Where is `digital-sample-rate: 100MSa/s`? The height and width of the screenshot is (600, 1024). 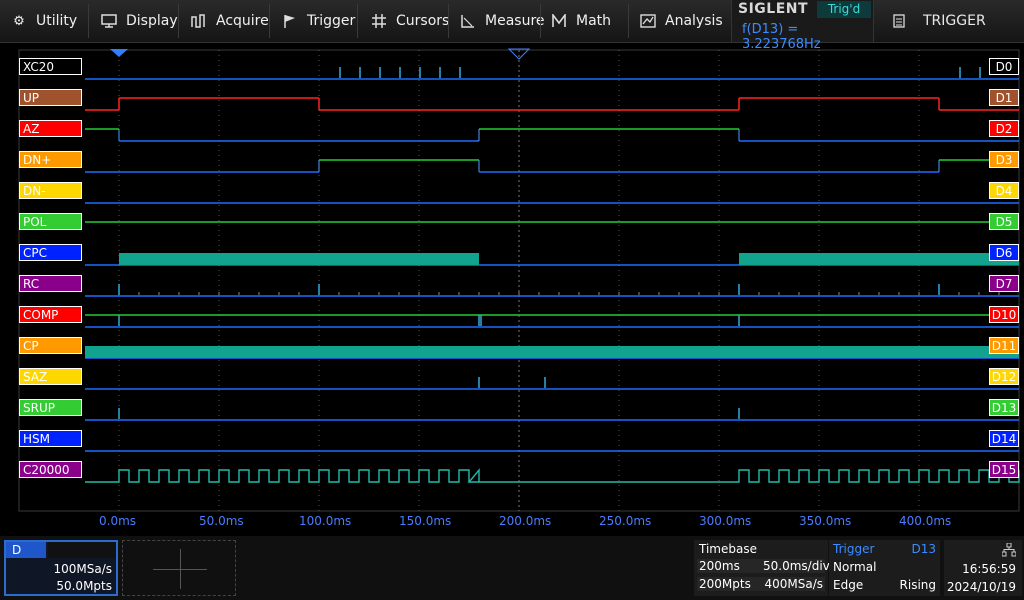 digital-sample-rate: 100MSa/s is located at coordinates (82, 569).